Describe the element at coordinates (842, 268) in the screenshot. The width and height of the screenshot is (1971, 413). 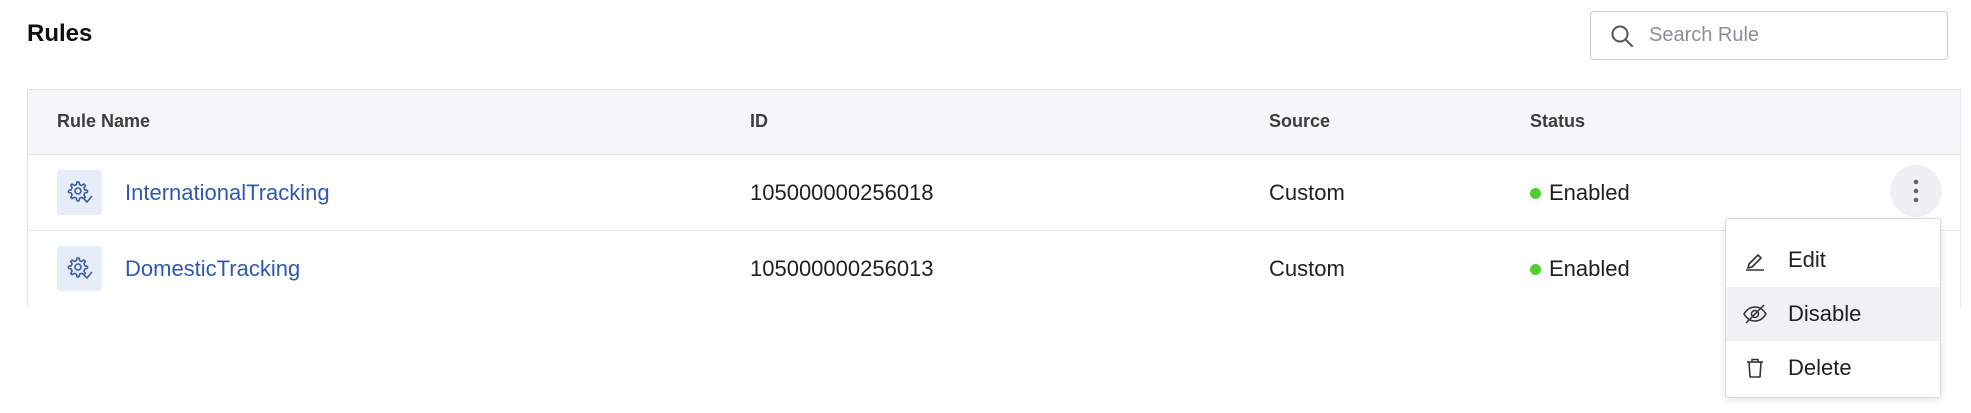
I see `rule-id: 105000000256013` at that location.